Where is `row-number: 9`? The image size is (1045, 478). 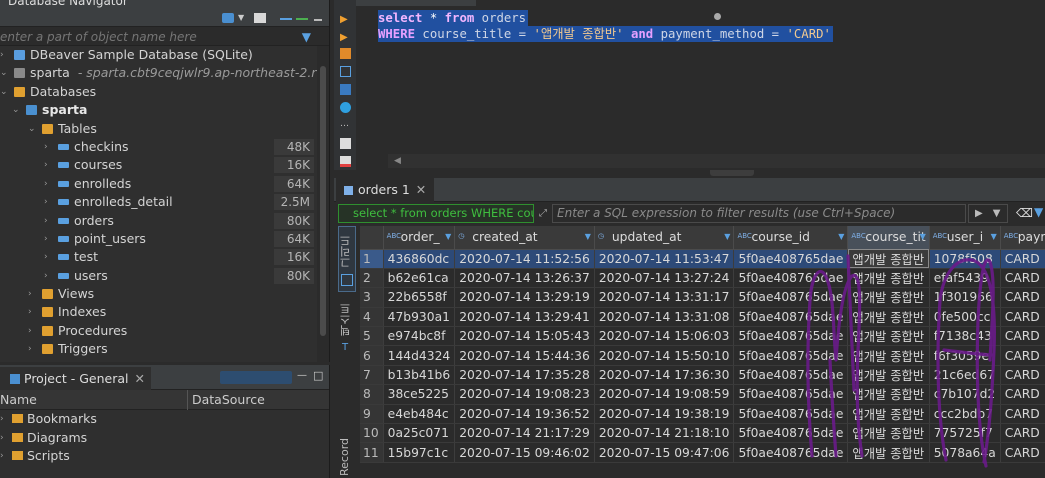
row-number: 9 is located at coordinates (372, 414).